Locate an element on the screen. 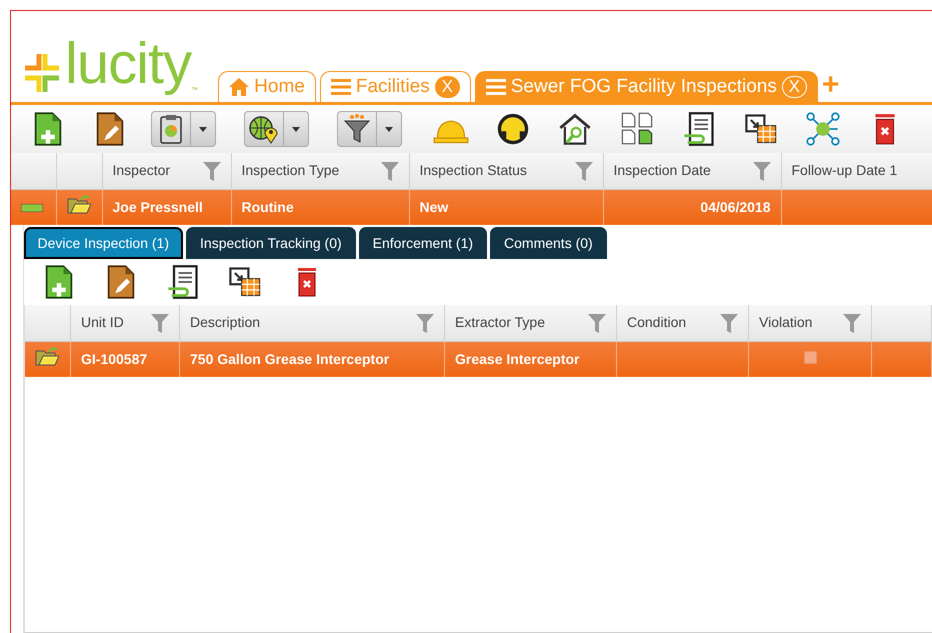 The height and width of the screenshot is (633, 932). grid-cell: 04/06/2018 is located at coordinates (735, 206).